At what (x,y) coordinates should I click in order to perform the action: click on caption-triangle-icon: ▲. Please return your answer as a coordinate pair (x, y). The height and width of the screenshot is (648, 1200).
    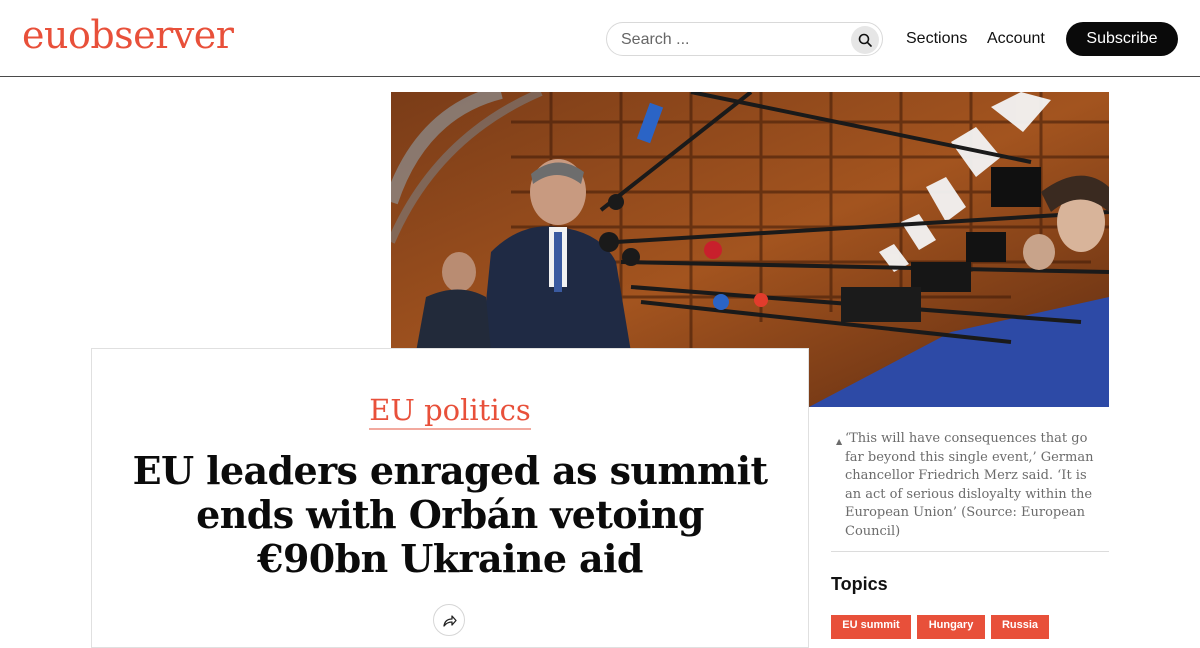
    Looking at the image, I should click on (839, 441).